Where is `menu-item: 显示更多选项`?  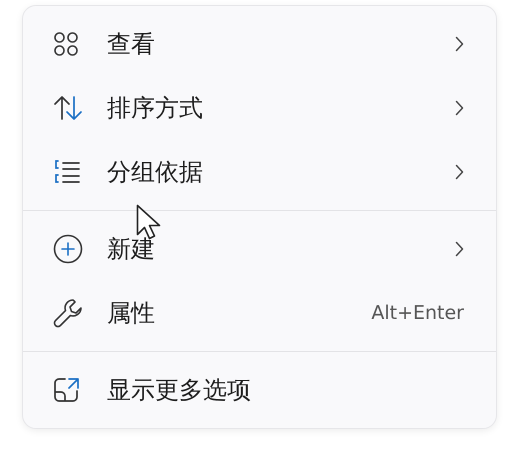 menu-item: 显示更多选项 is located at coordinates (259, 390).